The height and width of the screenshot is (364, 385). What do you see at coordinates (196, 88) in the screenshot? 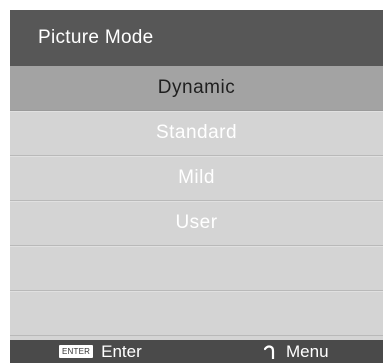
I see `option-dynamic: Dynamic` at bounding box center [196, 88].